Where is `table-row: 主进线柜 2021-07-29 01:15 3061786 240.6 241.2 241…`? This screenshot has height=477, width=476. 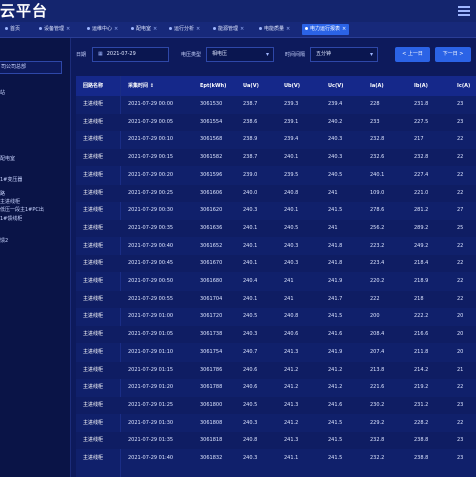 table-row: 主进线柜 2021-07-29 01:15 3061786 240.6 241.2 241… is located at coordinates (276, 370).